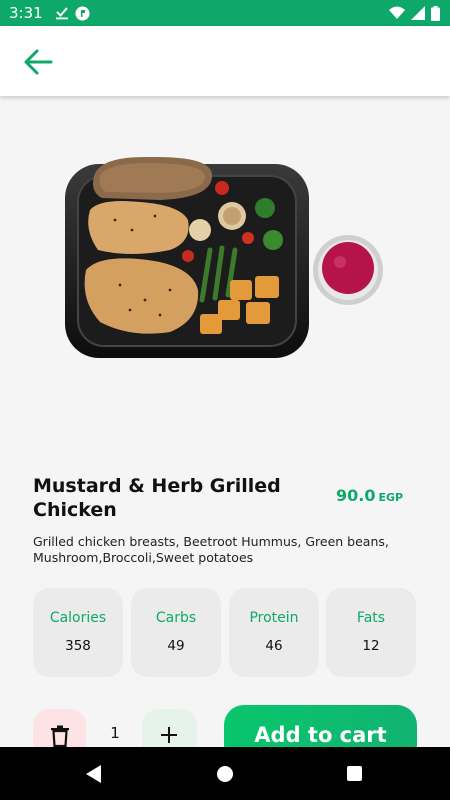 The width and height of the screenshot is (450, 800). I want to click on nav-home-icon, so click(225, 774).